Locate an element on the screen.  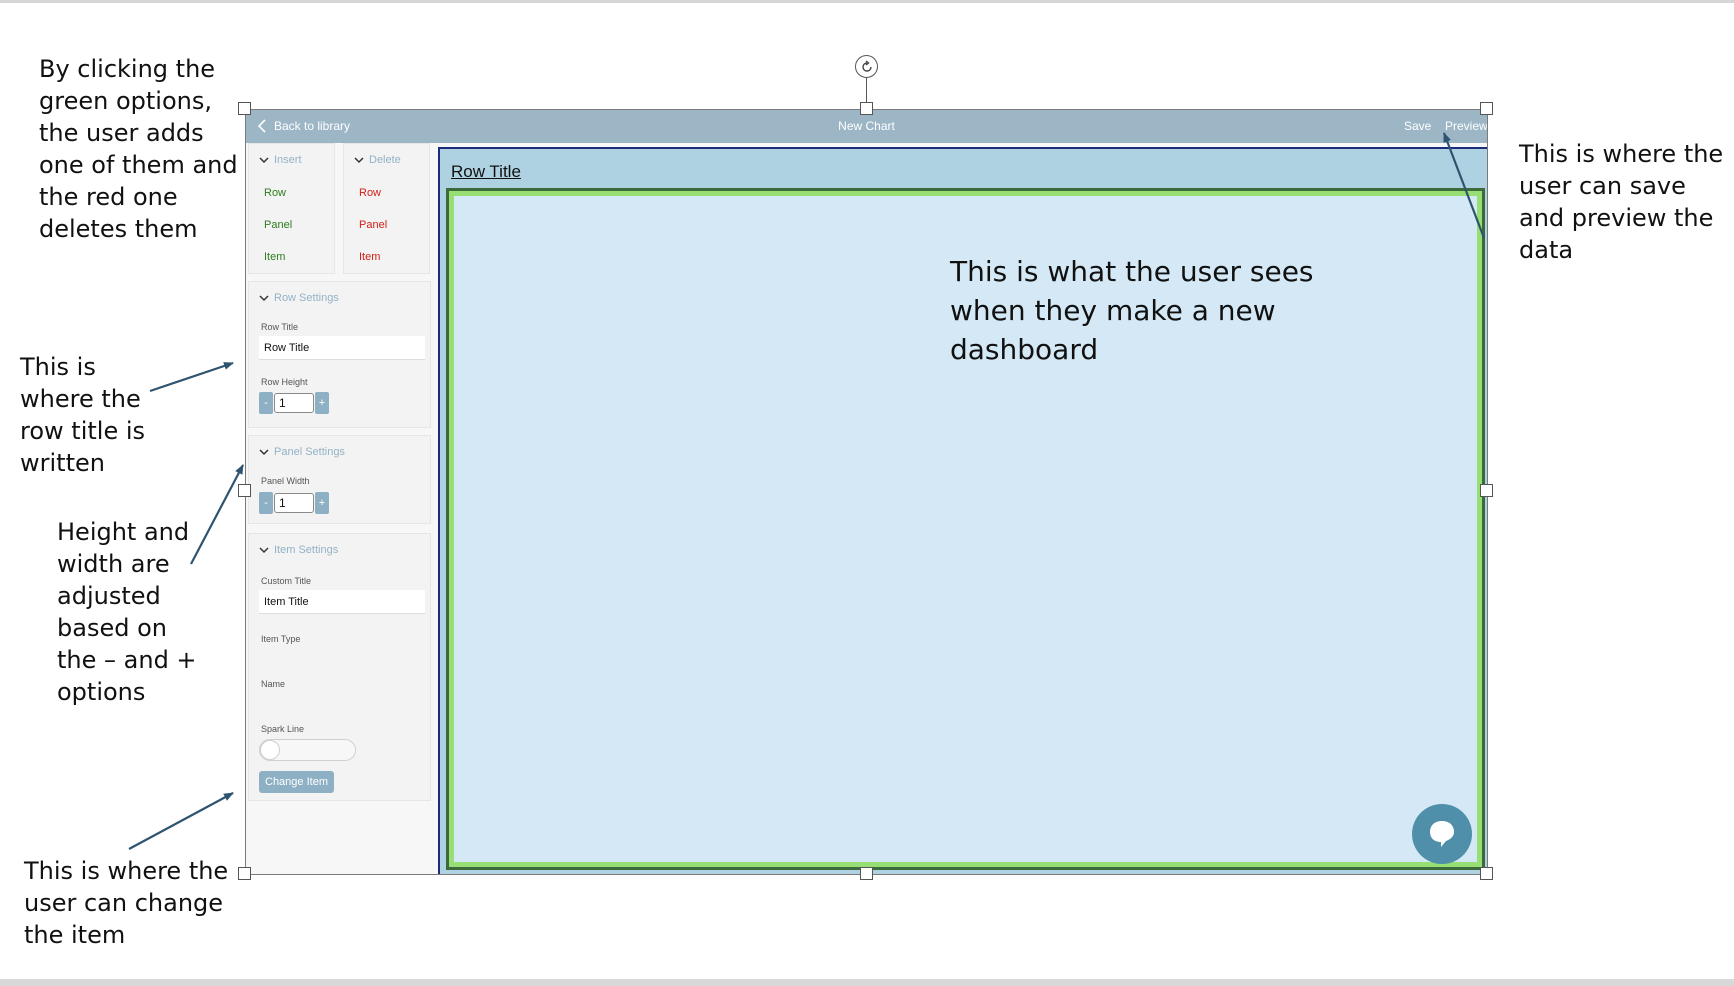
delete-header: Delete is located at coordinates (377, 160).